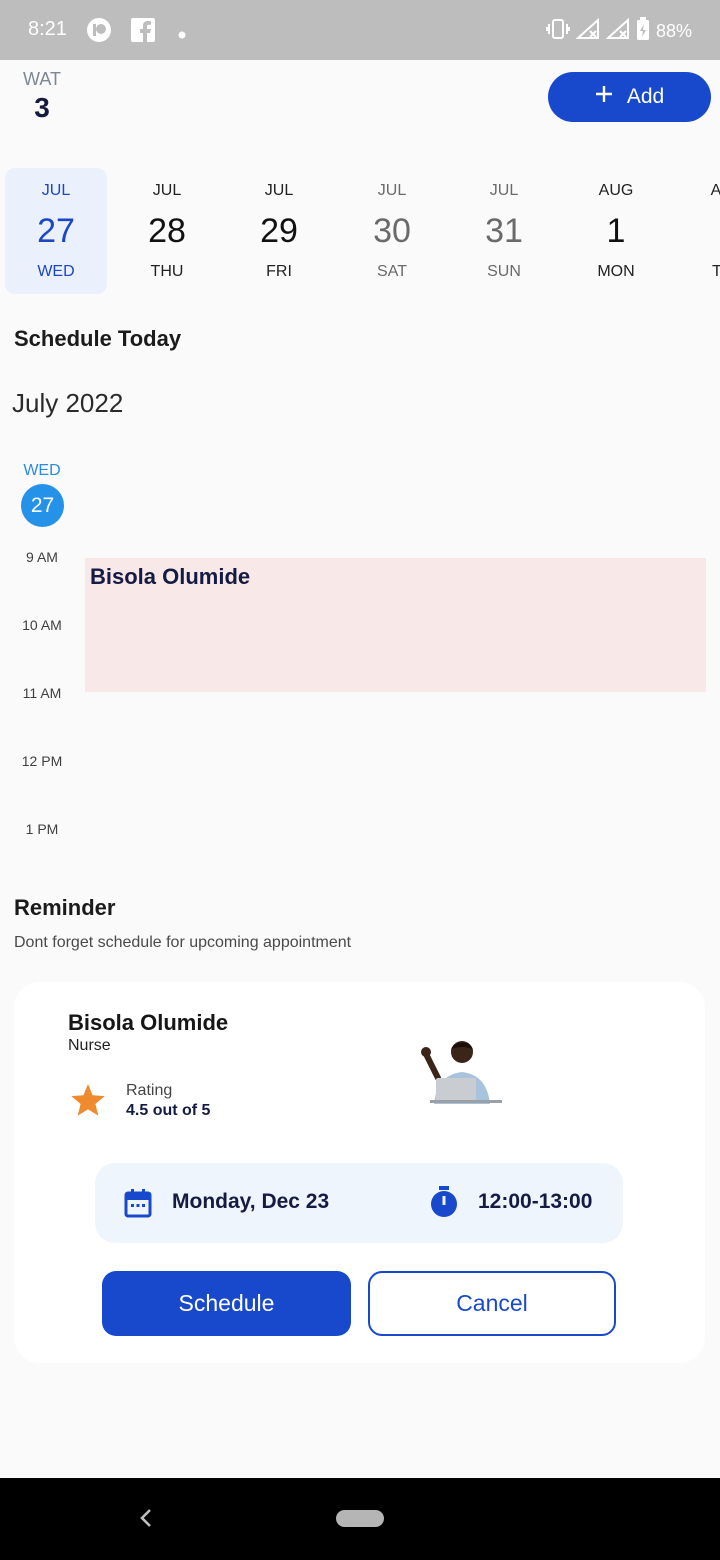 The width and height of the screenshot is (720, 1560). I want to click on appointment-date: Monday, Dec 23, so click(251, 1201).